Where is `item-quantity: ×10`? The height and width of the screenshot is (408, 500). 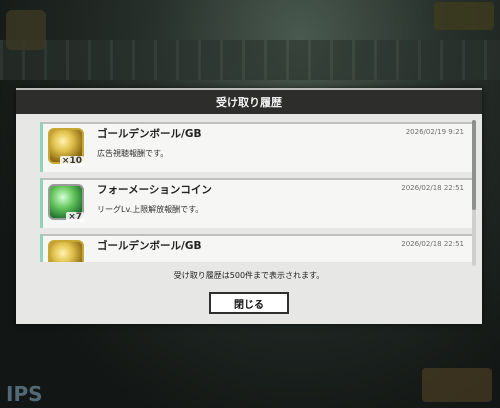
item-quantity: ×10 is located at coordinates (71, 161).